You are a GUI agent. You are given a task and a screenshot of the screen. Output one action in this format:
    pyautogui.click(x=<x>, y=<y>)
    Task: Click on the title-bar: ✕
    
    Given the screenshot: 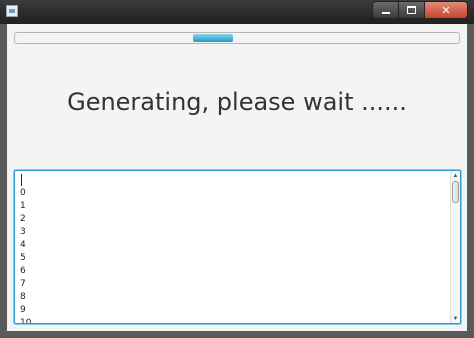 What is the action you would take?
    pyautogui.click(x=237, y=12)
    